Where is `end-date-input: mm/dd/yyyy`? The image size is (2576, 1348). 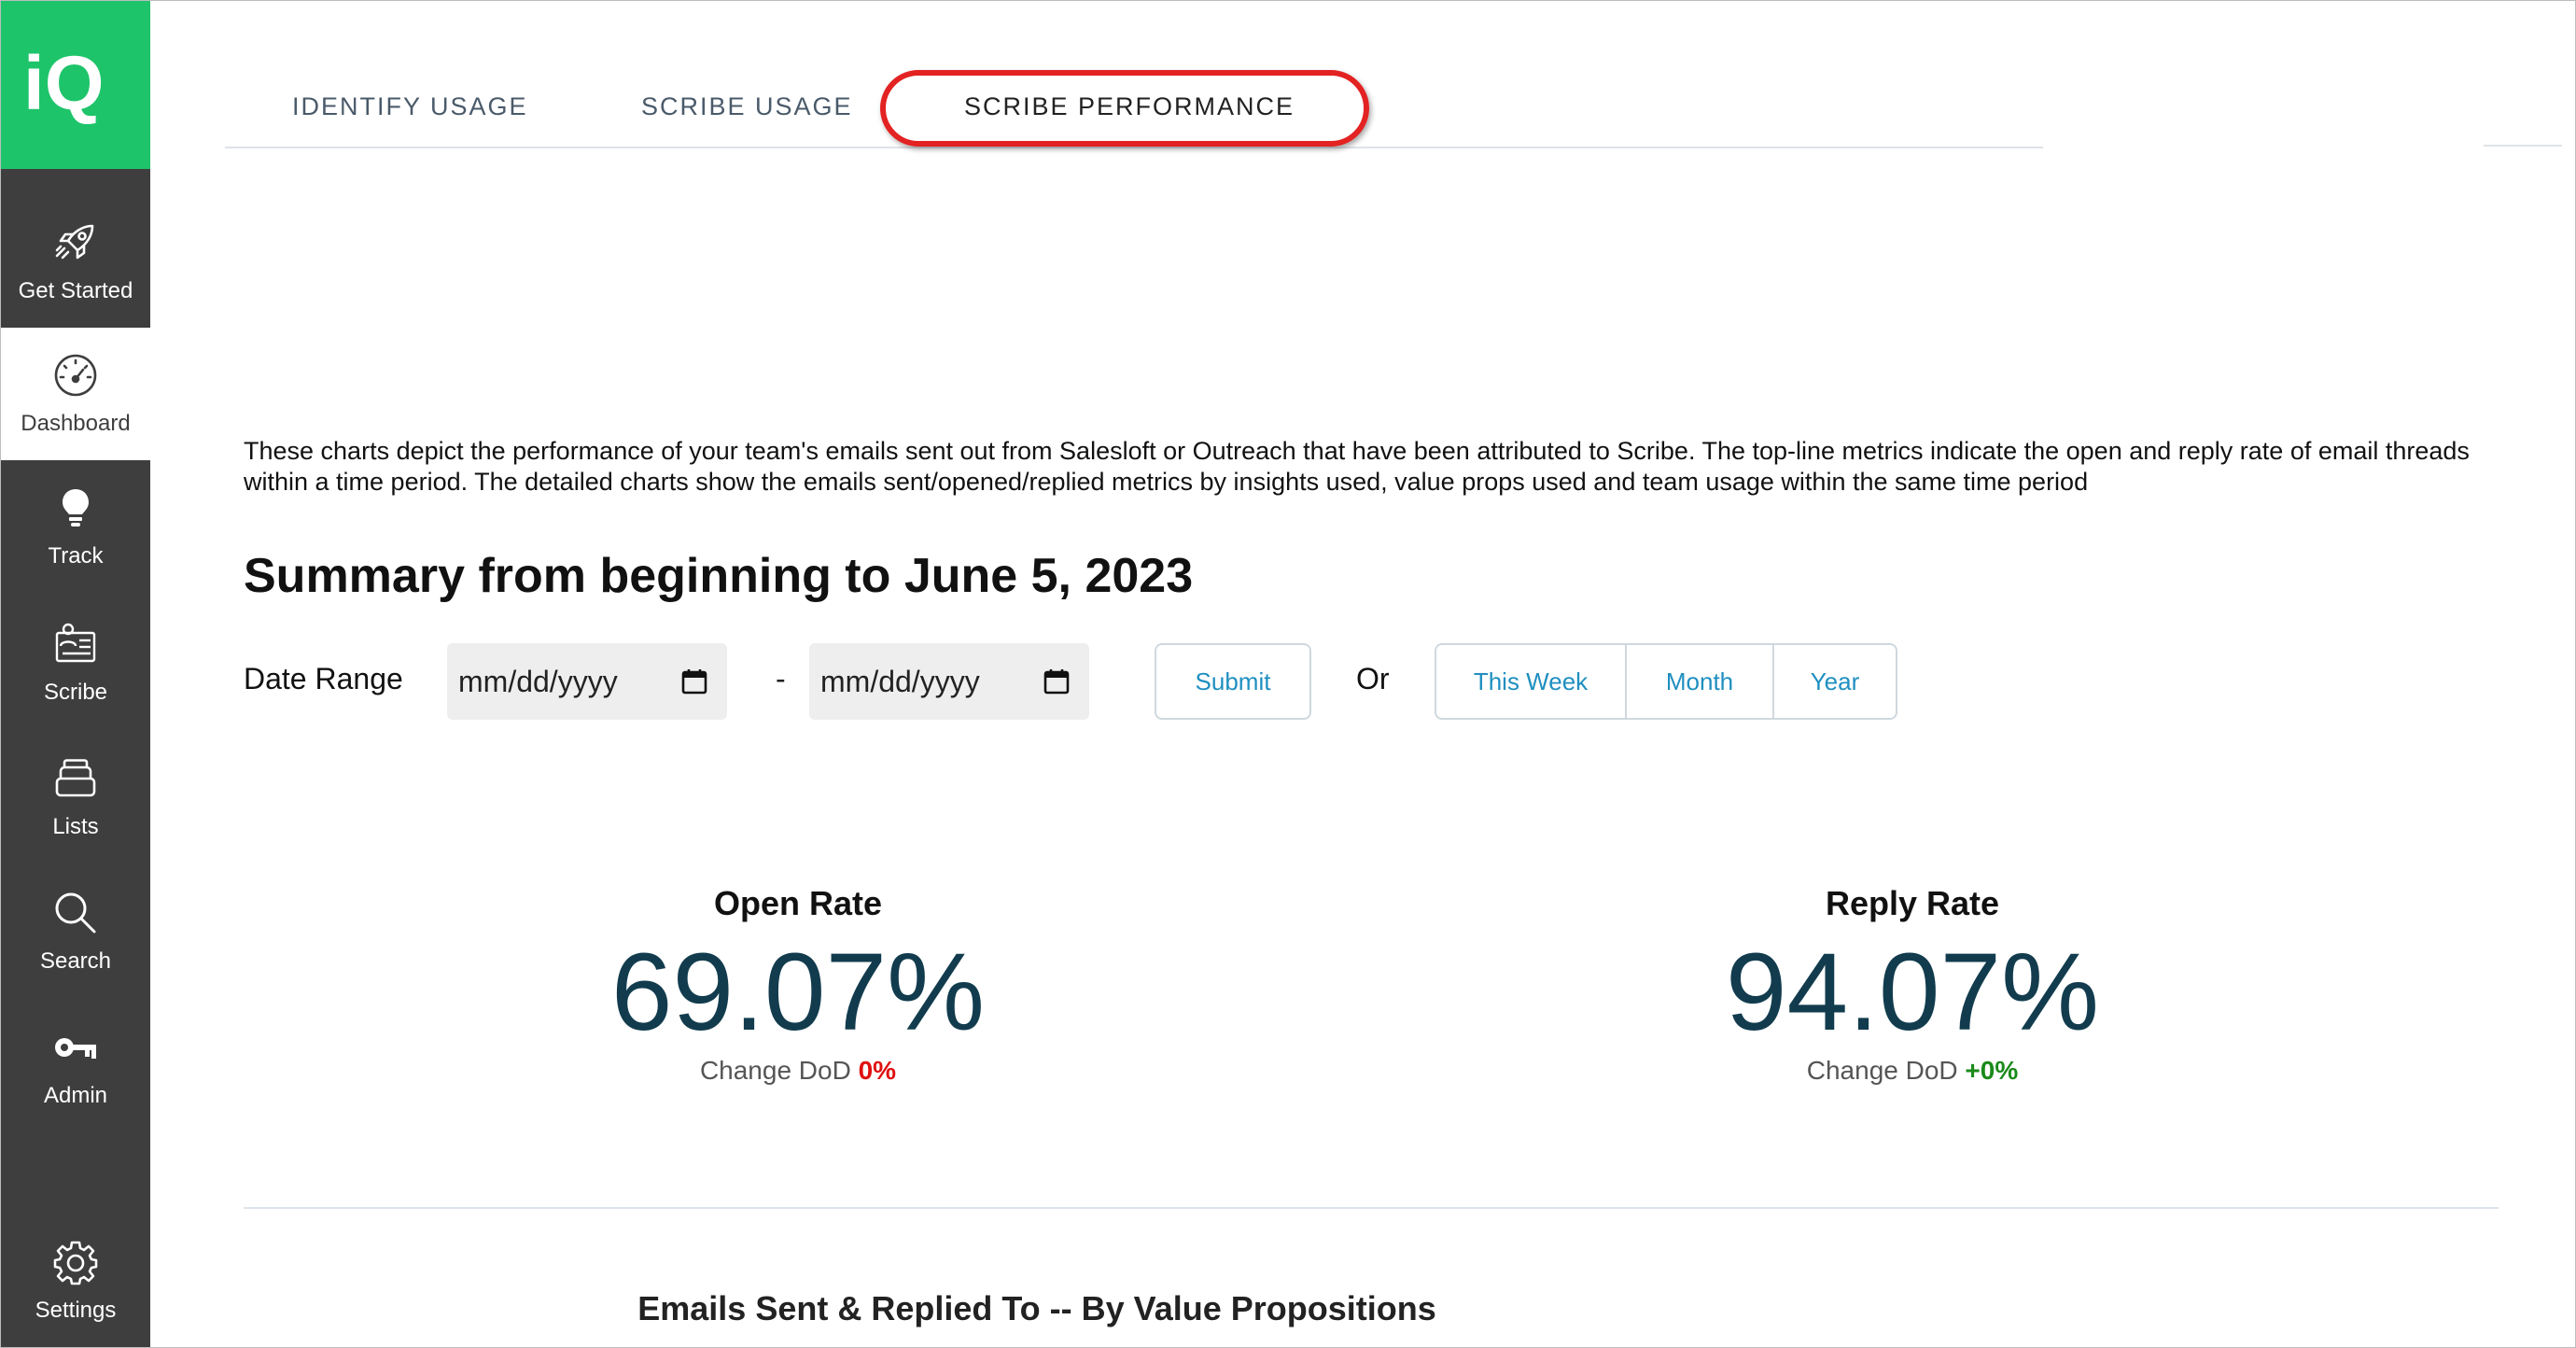 end-date-input: mm/dd/yyyy is located at coordinates (949, 681).